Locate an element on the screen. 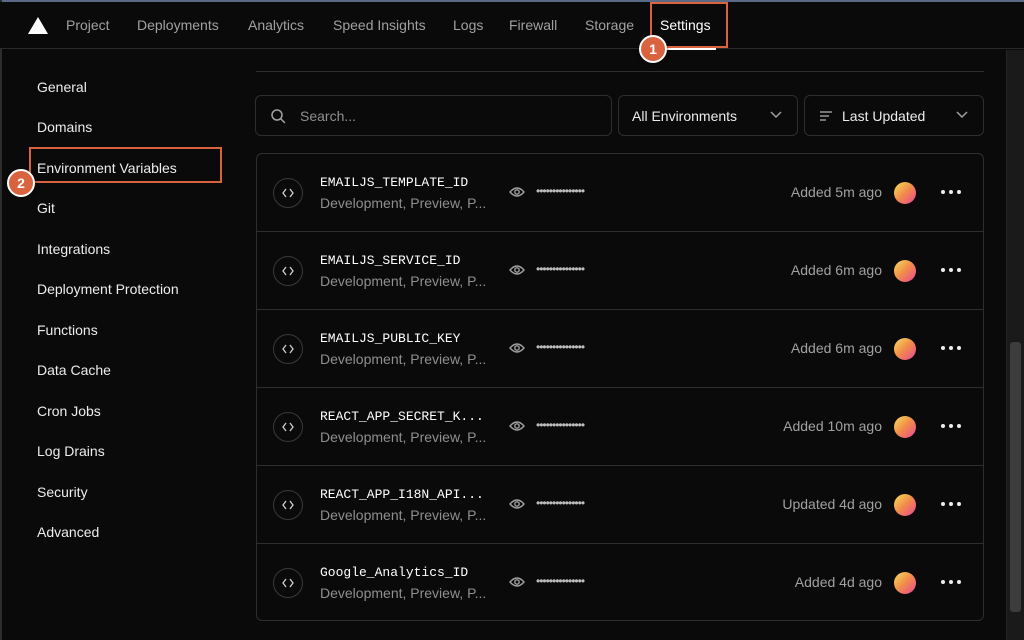 The height and width of the screenshot is (640, 1024). search-box is located at coordinates (433, 115).